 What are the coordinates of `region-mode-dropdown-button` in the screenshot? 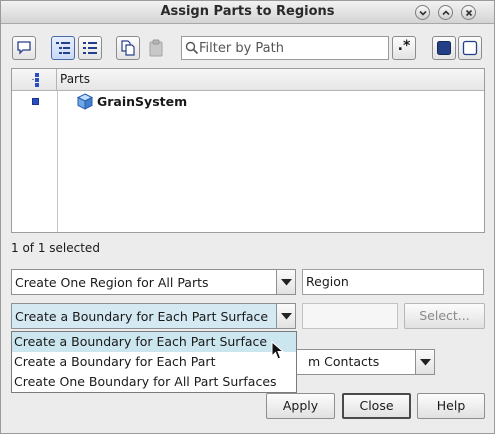 It's located at (286, 282).